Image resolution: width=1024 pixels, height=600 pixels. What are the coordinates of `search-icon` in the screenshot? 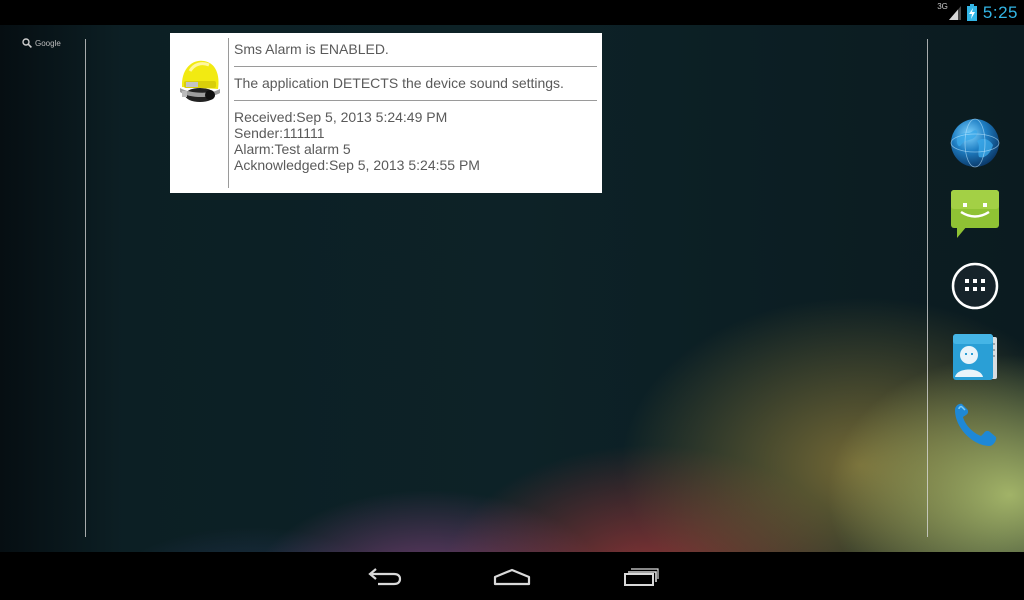 It's located at (27, 43).